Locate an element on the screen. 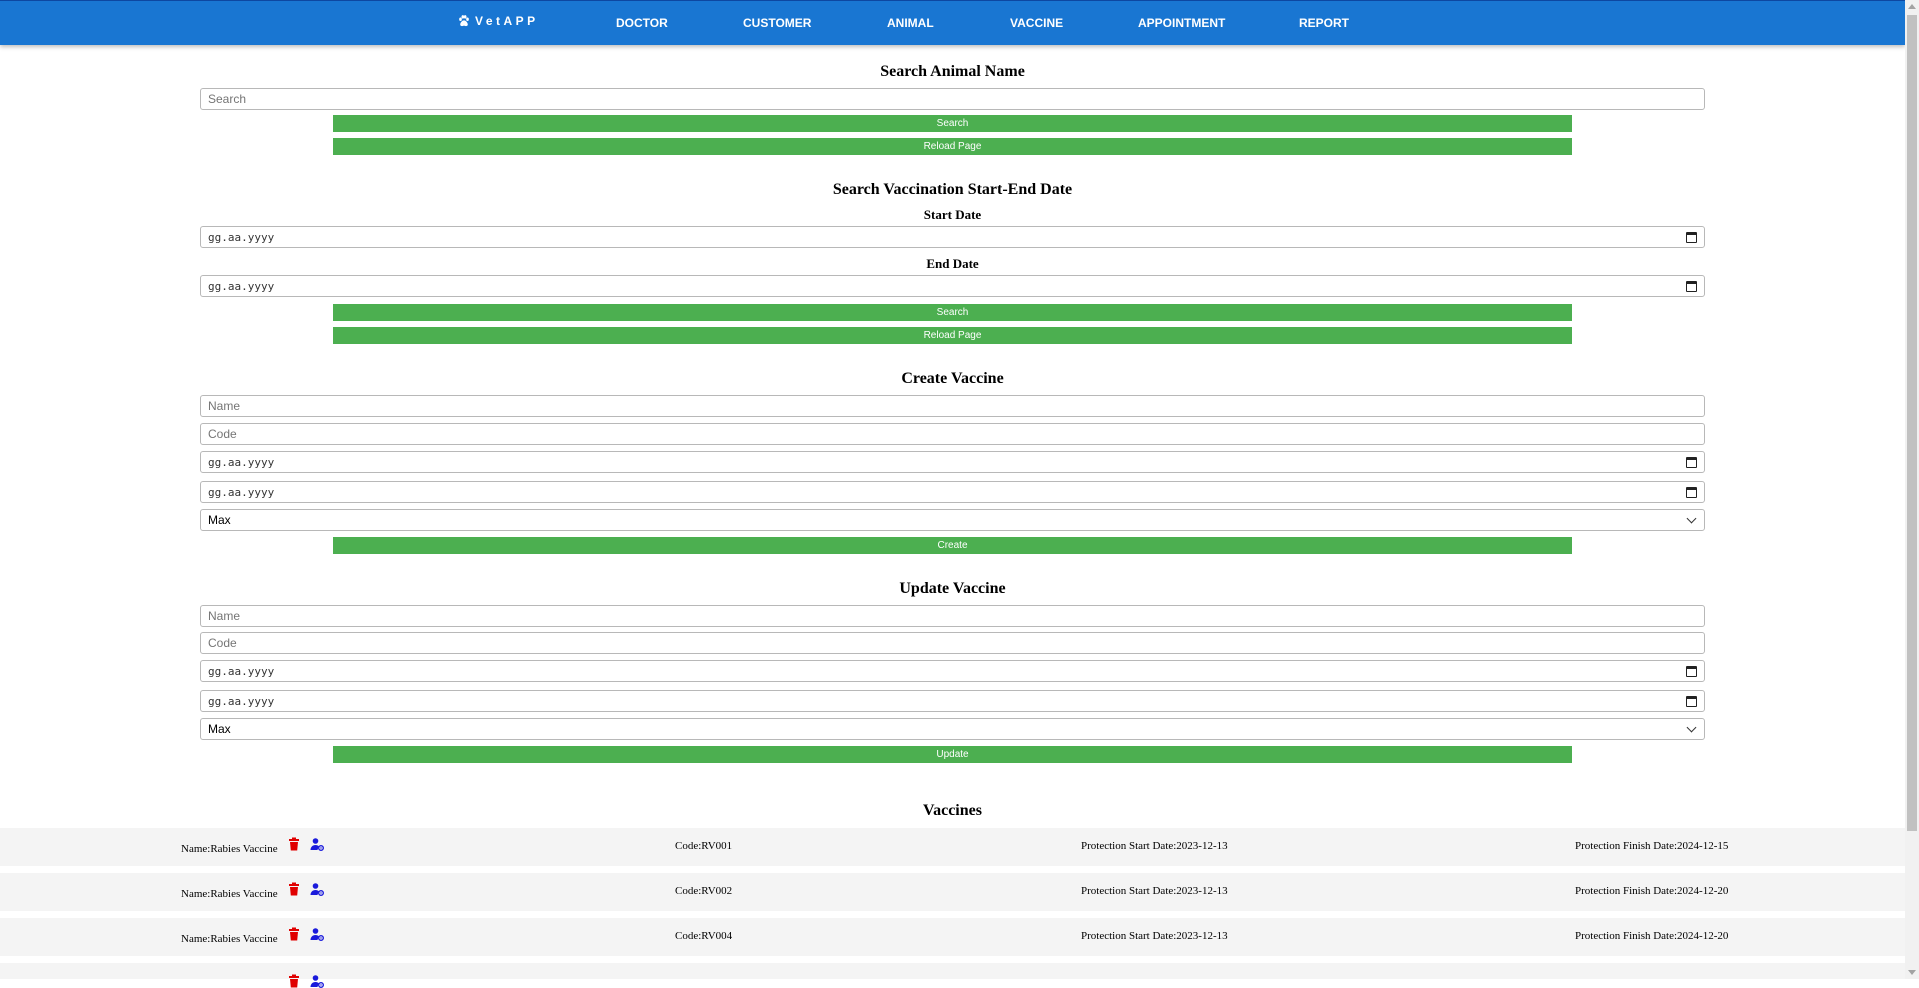 Image resolution: width=1919 pixels, height=988 pixels. vaccine-code: Code:RV002 is located at coordinates (704, 891).